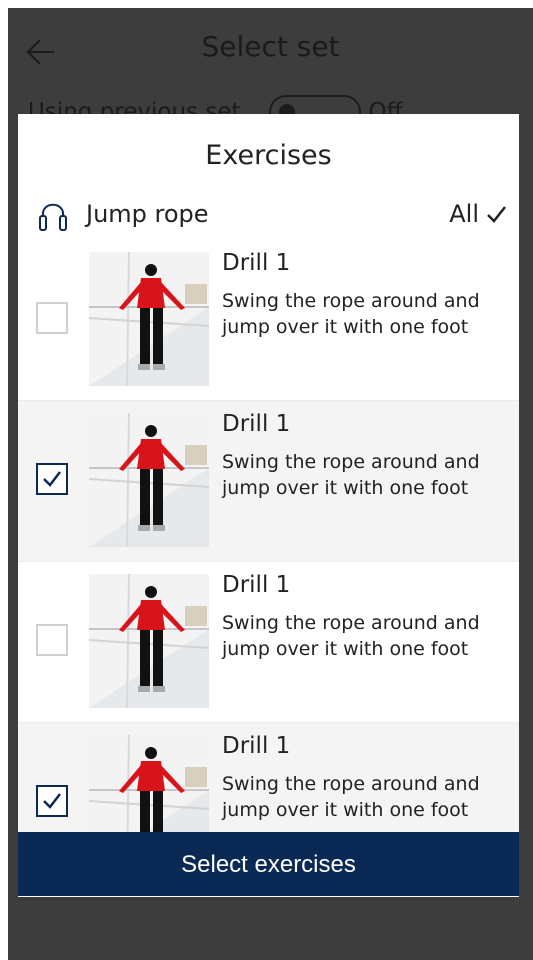 This screenshot has height=960, width=533. I want to click on group-label: Jump rope, so click(147, 214).